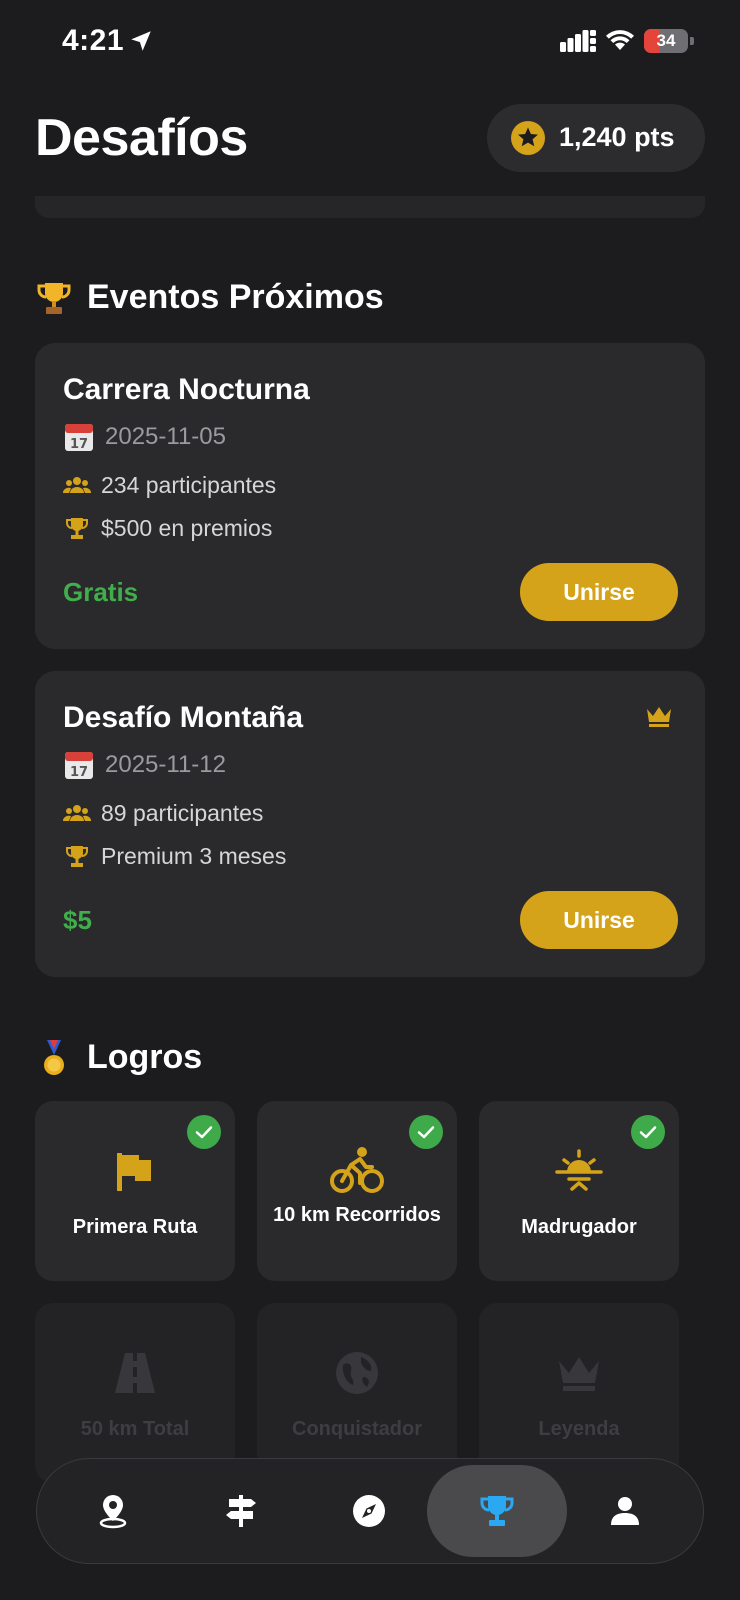 The image size is (740, 1600). What do you see at coordinates (182, 812) in the screenshot?
I see `event-participants: 89 participantes` at bounding box center [182, 812].